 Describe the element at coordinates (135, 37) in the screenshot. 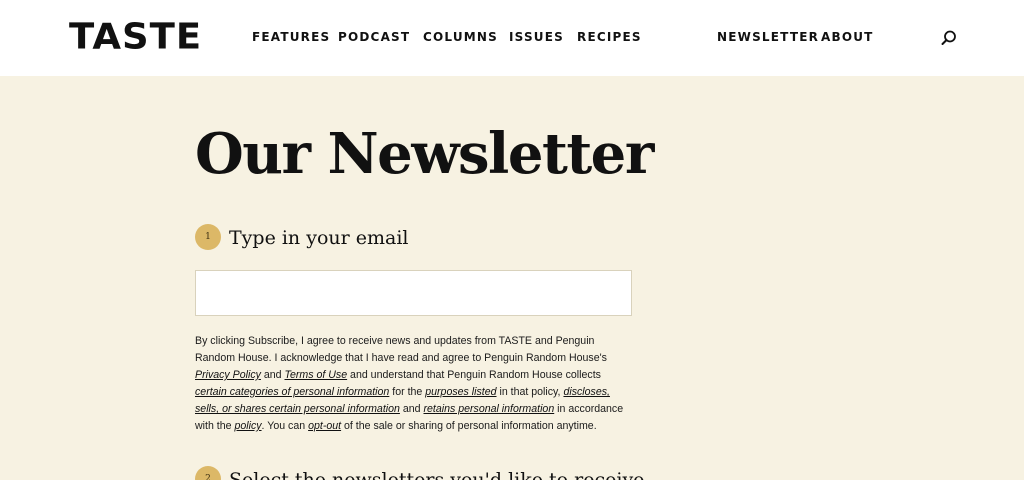

I see `taste-logo: TASTE` at that location.